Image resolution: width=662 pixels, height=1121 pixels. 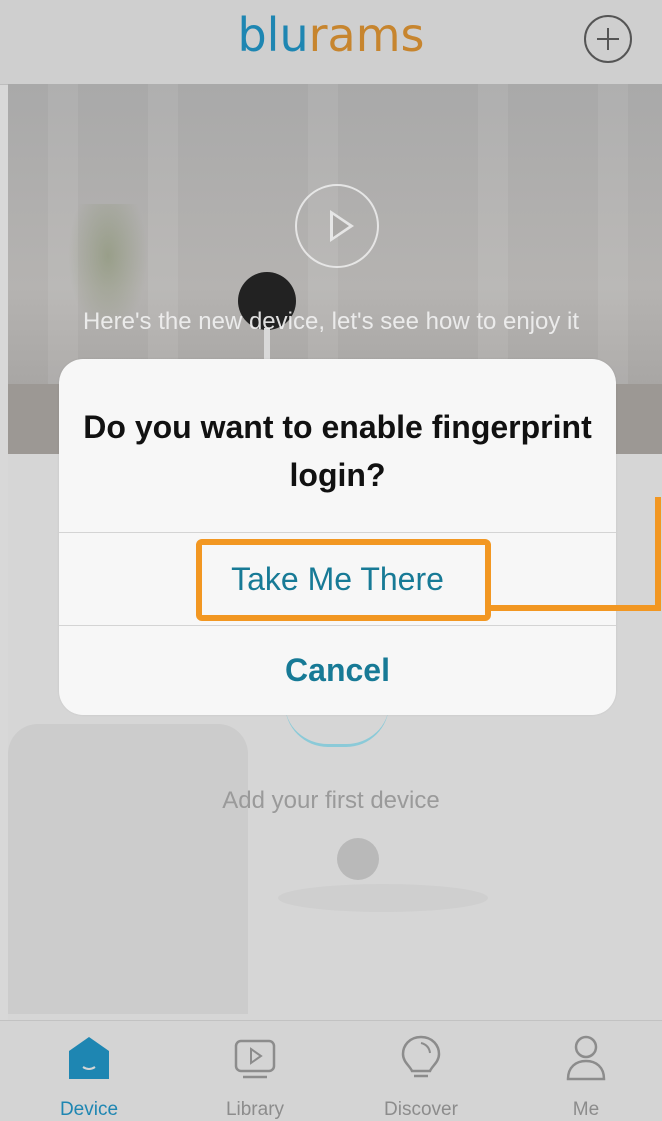 I want to click on cancel-button: Cancel, so click(x=337, y=670).